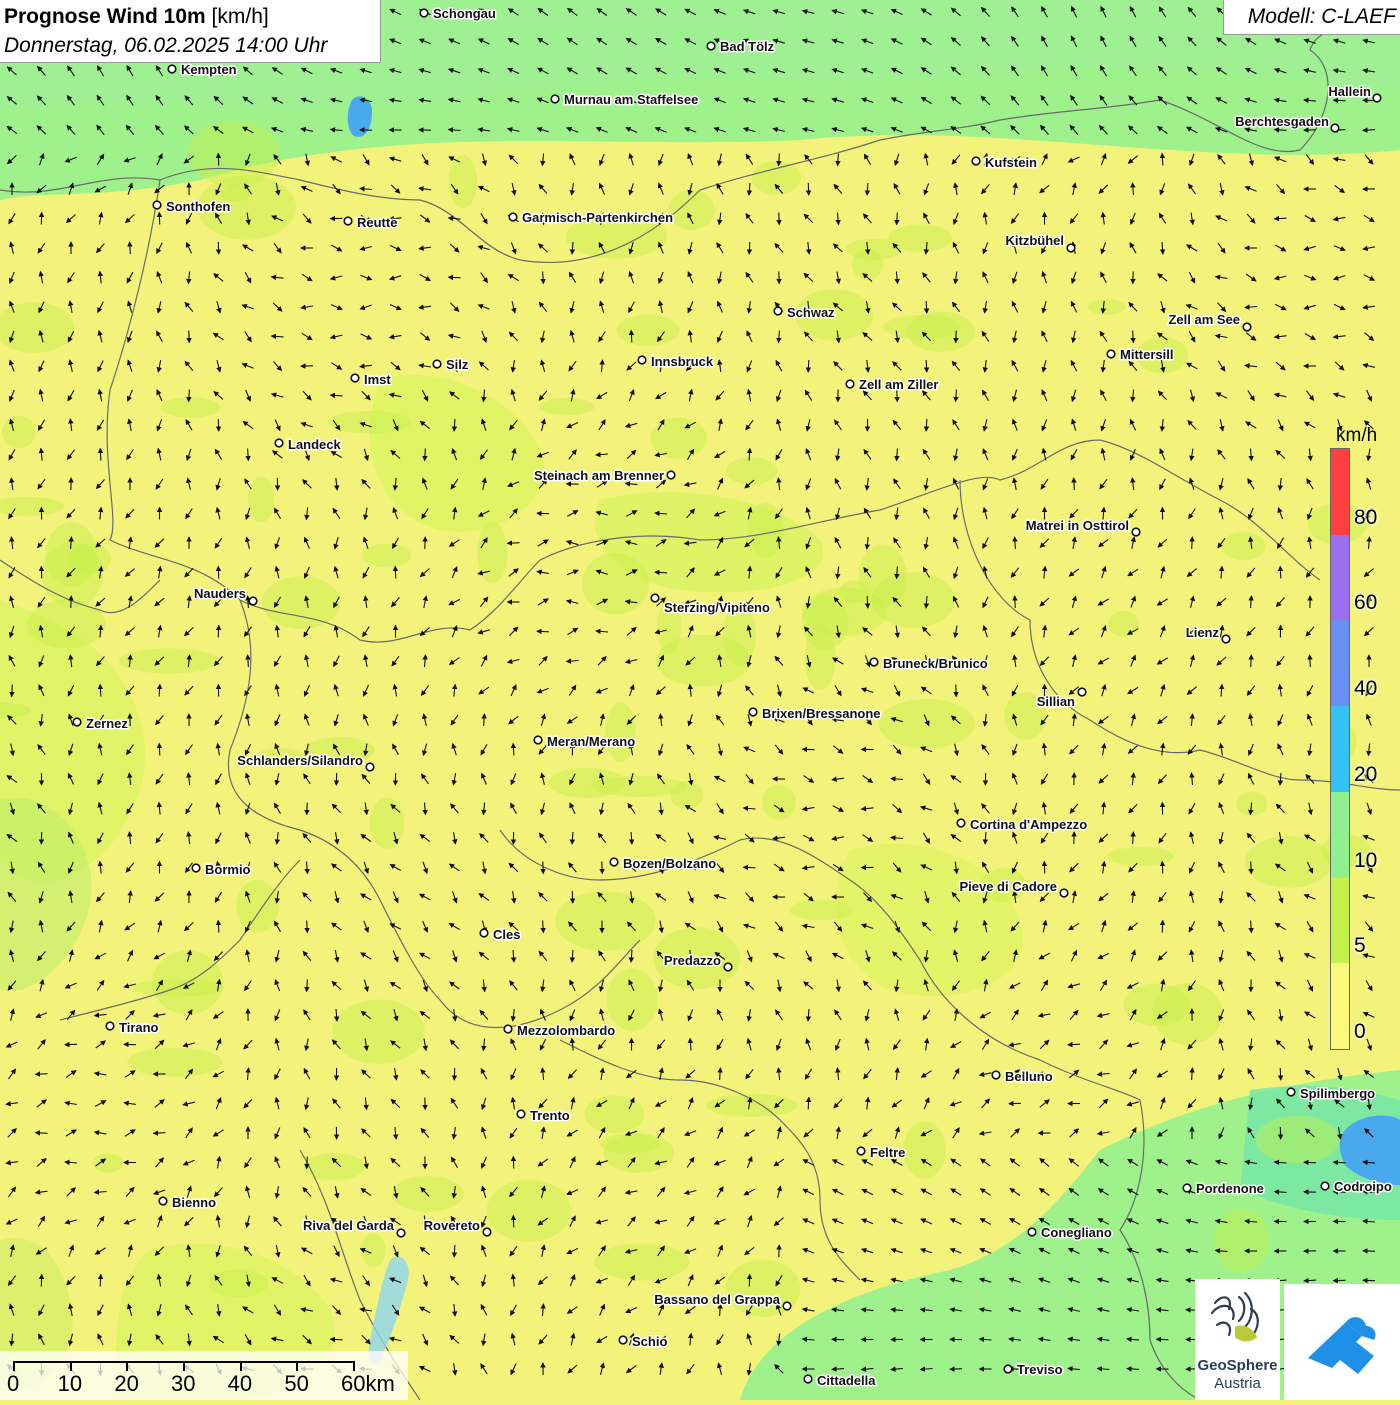  What do you see at coordinates (70, 1384) in the screenshot?
I see `scale-label: 10` at bounding box center [70, 1384].